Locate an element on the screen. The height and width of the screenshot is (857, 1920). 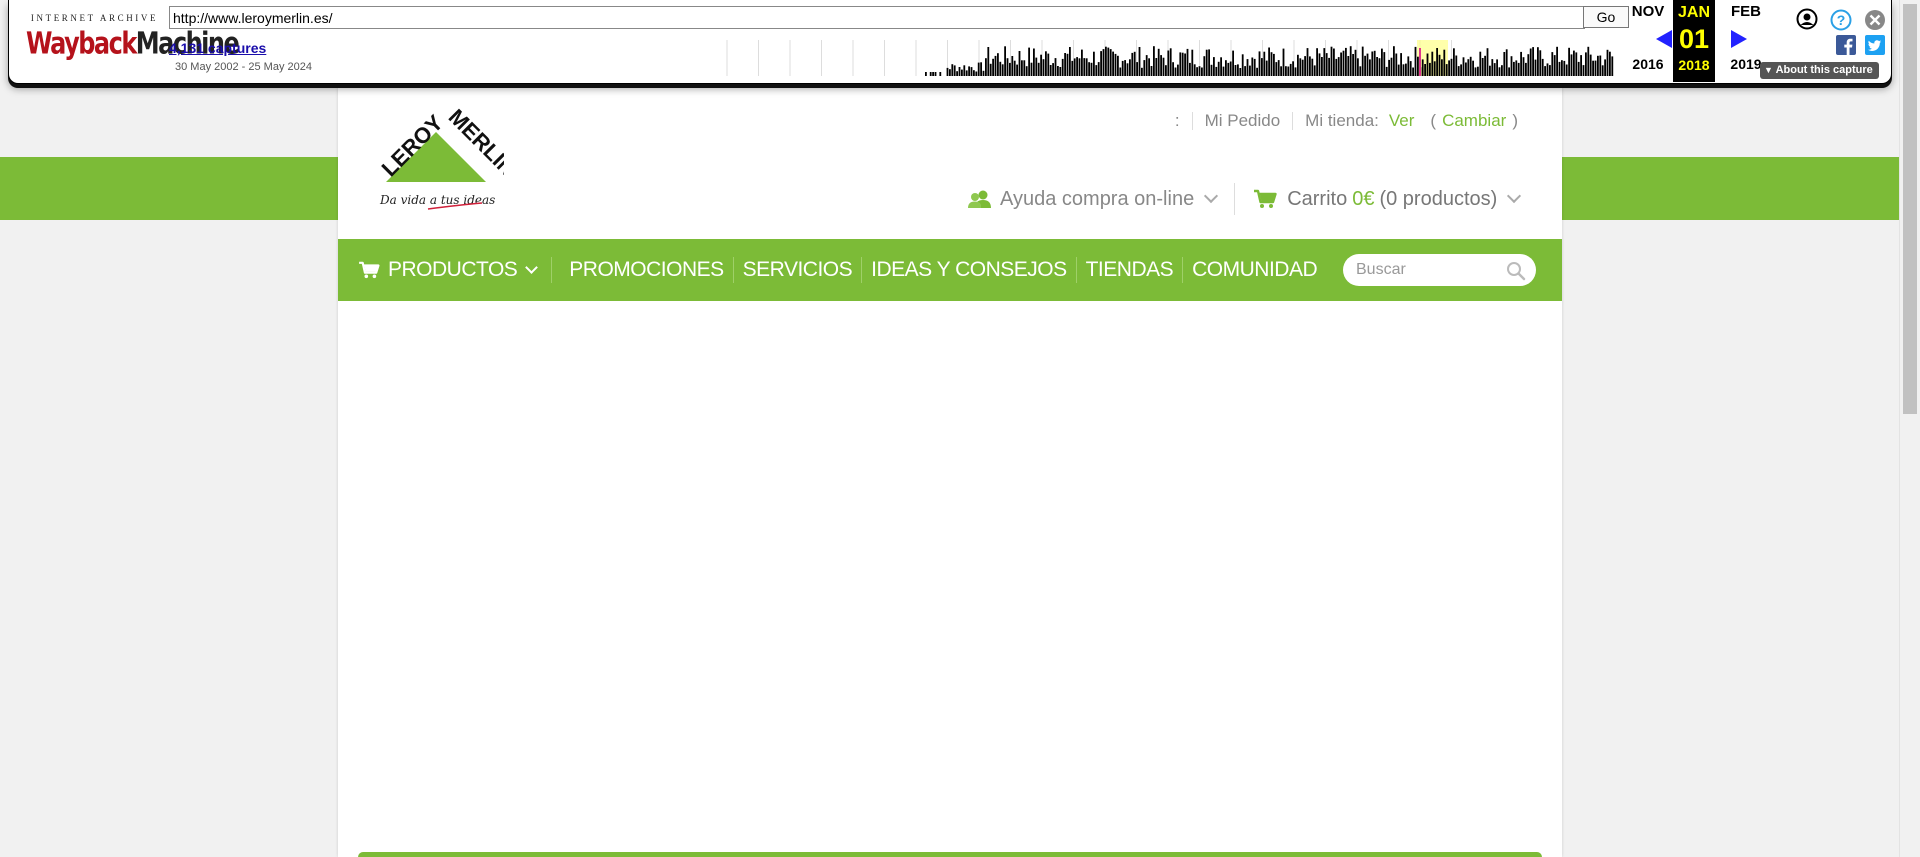
prev-month: NOV is located at coordinates (1648, 11).